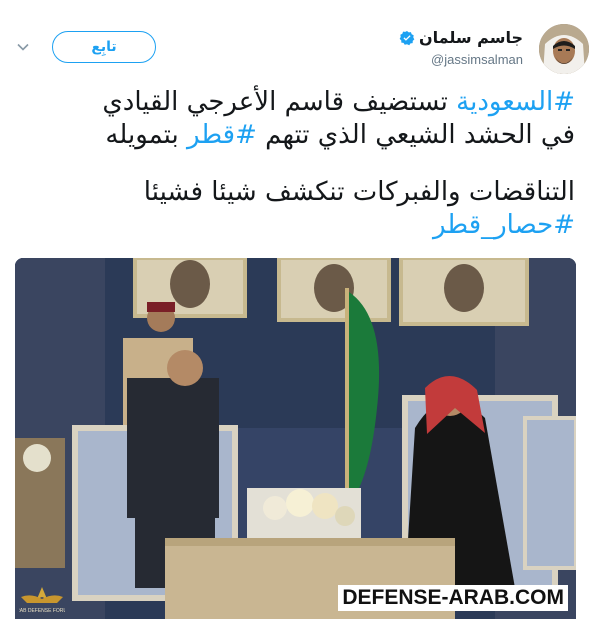 The height and width of the screenshot is (619, 603). I want to click on tweet-line-1: #السعودية تستضيف قاسم الأعرجي القيادي, so click(295, 102).